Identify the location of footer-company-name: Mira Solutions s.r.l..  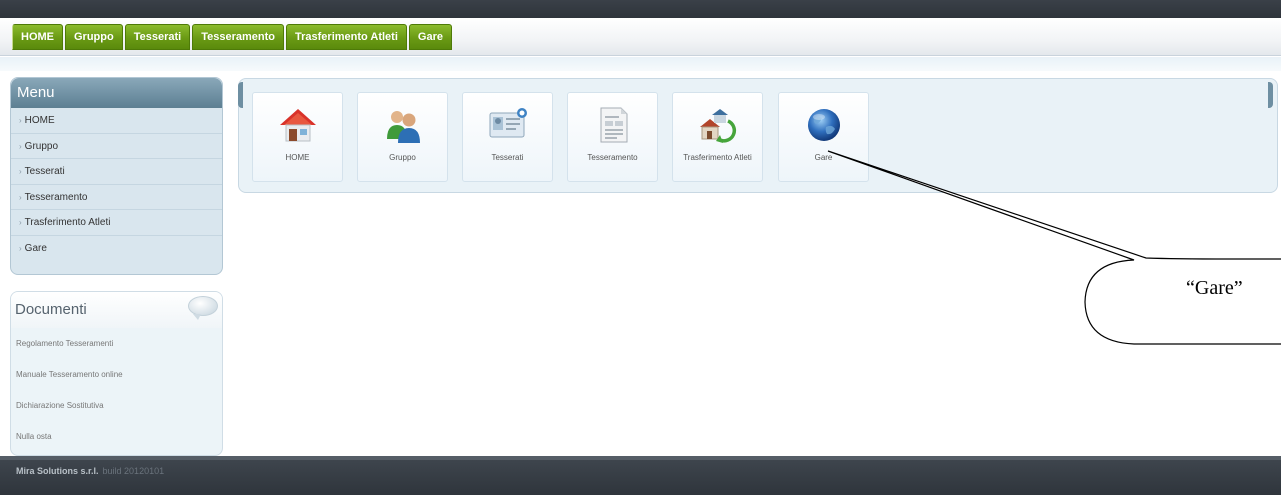
(57, 471).